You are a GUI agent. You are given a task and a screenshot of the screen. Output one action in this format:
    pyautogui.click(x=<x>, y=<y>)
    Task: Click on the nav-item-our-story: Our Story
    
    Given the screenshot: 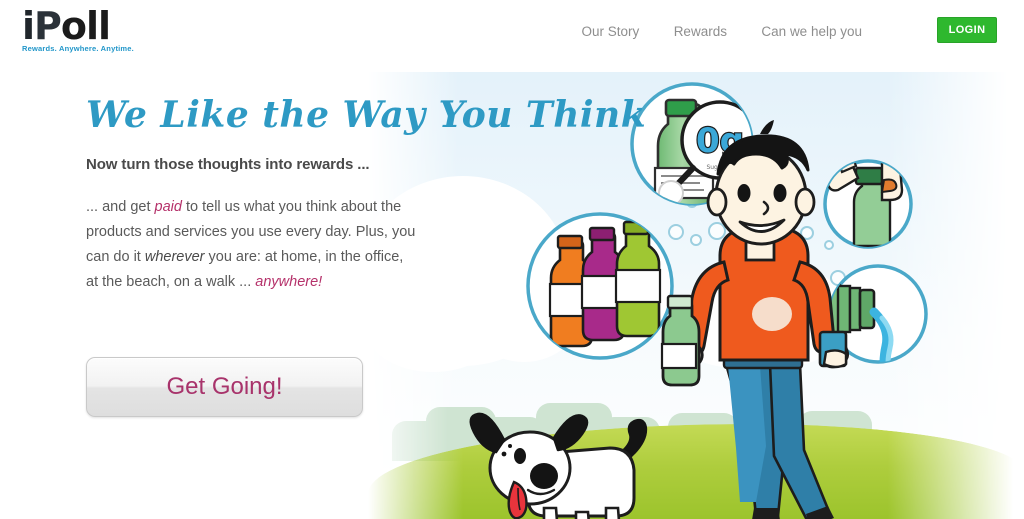 What is the action you would take?
    pyautogui.click(x=610, y=32)
    